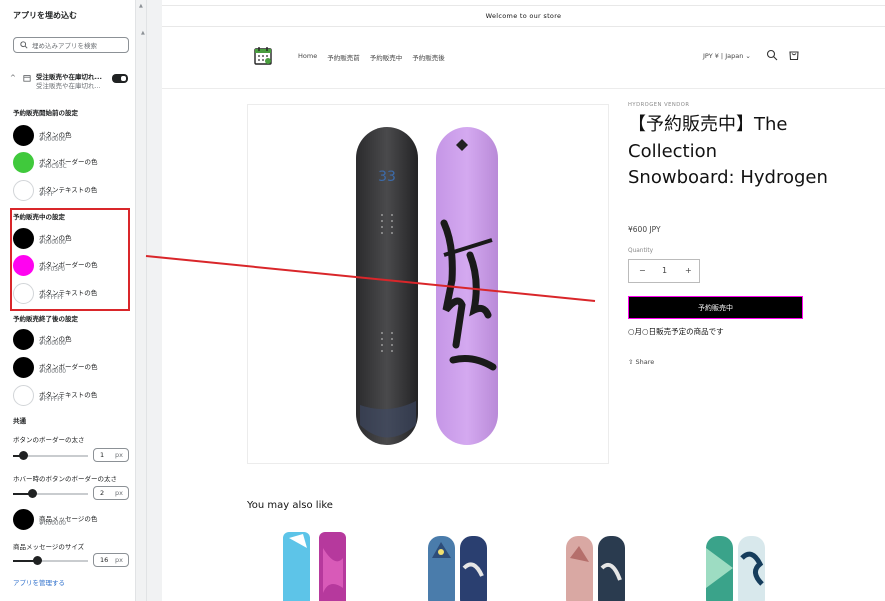  Describe the element at coordinates (102, 493) in the screenshot. I see `hover-border-width-value: 2` at that location.